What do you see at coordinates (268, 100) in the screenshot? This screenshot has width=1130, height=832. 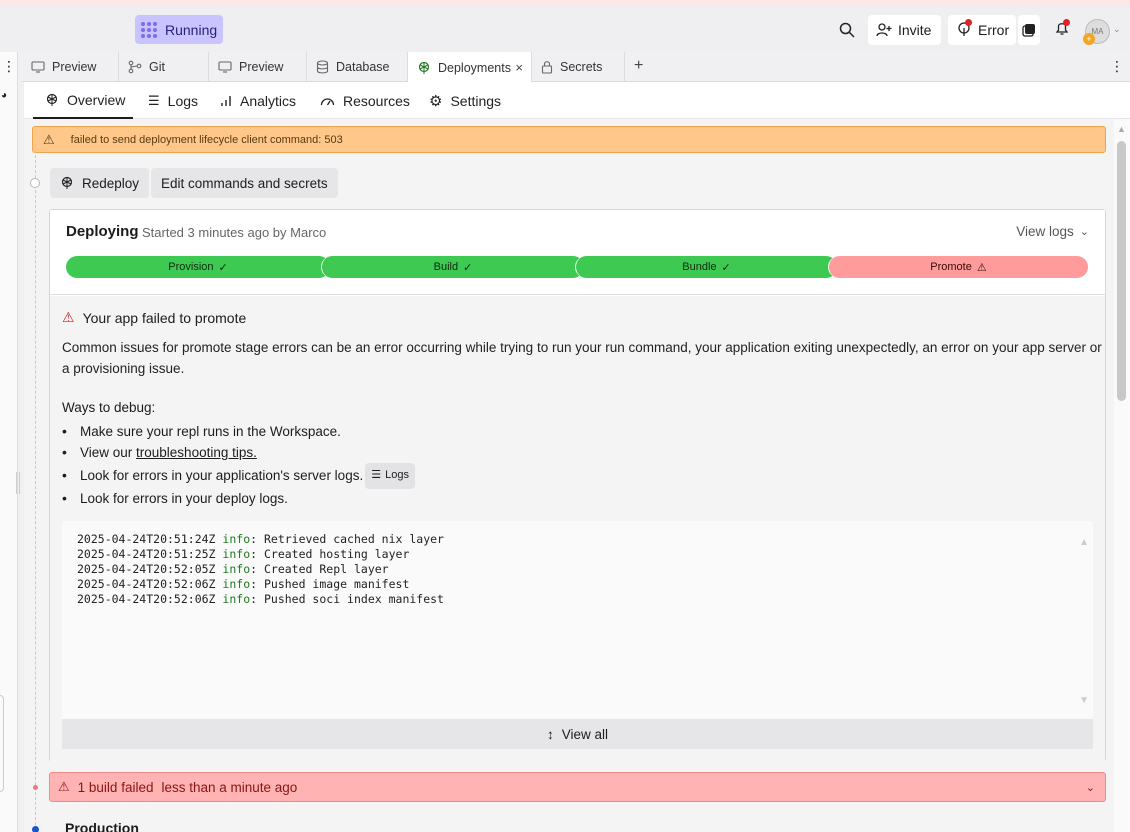 I see `subtab-label: Analytics` at bounding box center [268, 100].